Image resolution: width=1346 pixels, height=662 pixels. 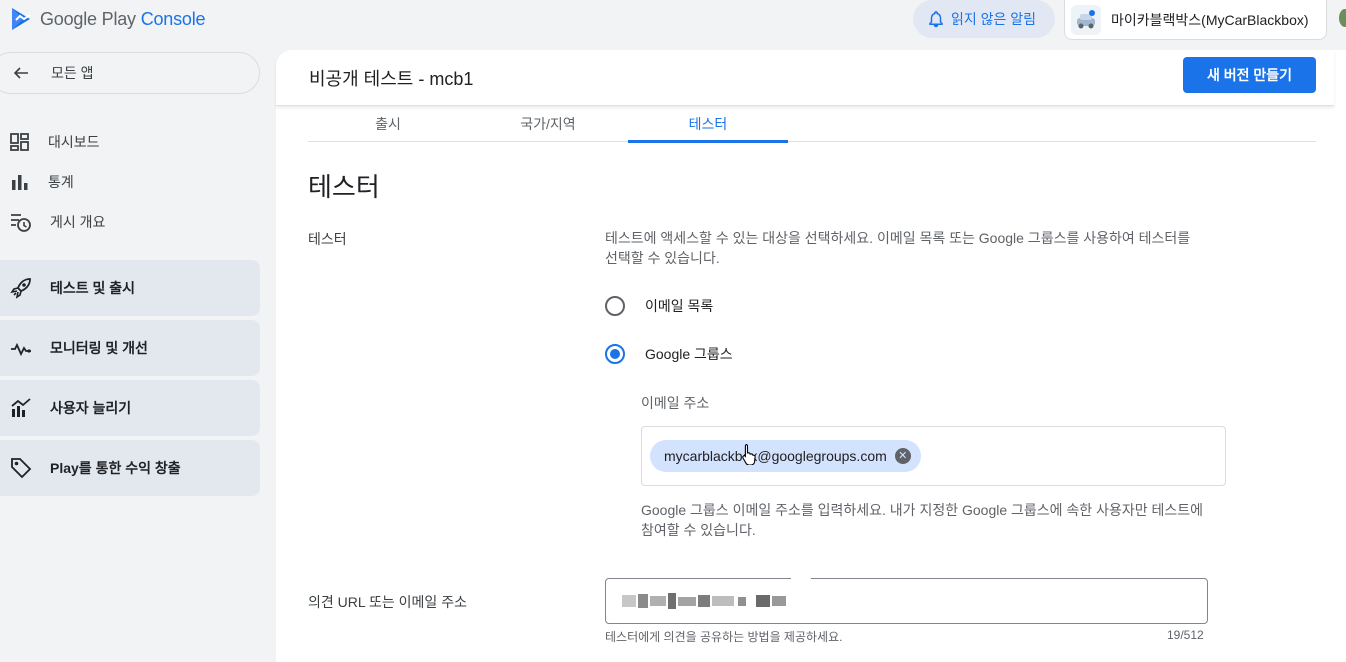 I want to click on bell-icon, so click(x=936, y=19).